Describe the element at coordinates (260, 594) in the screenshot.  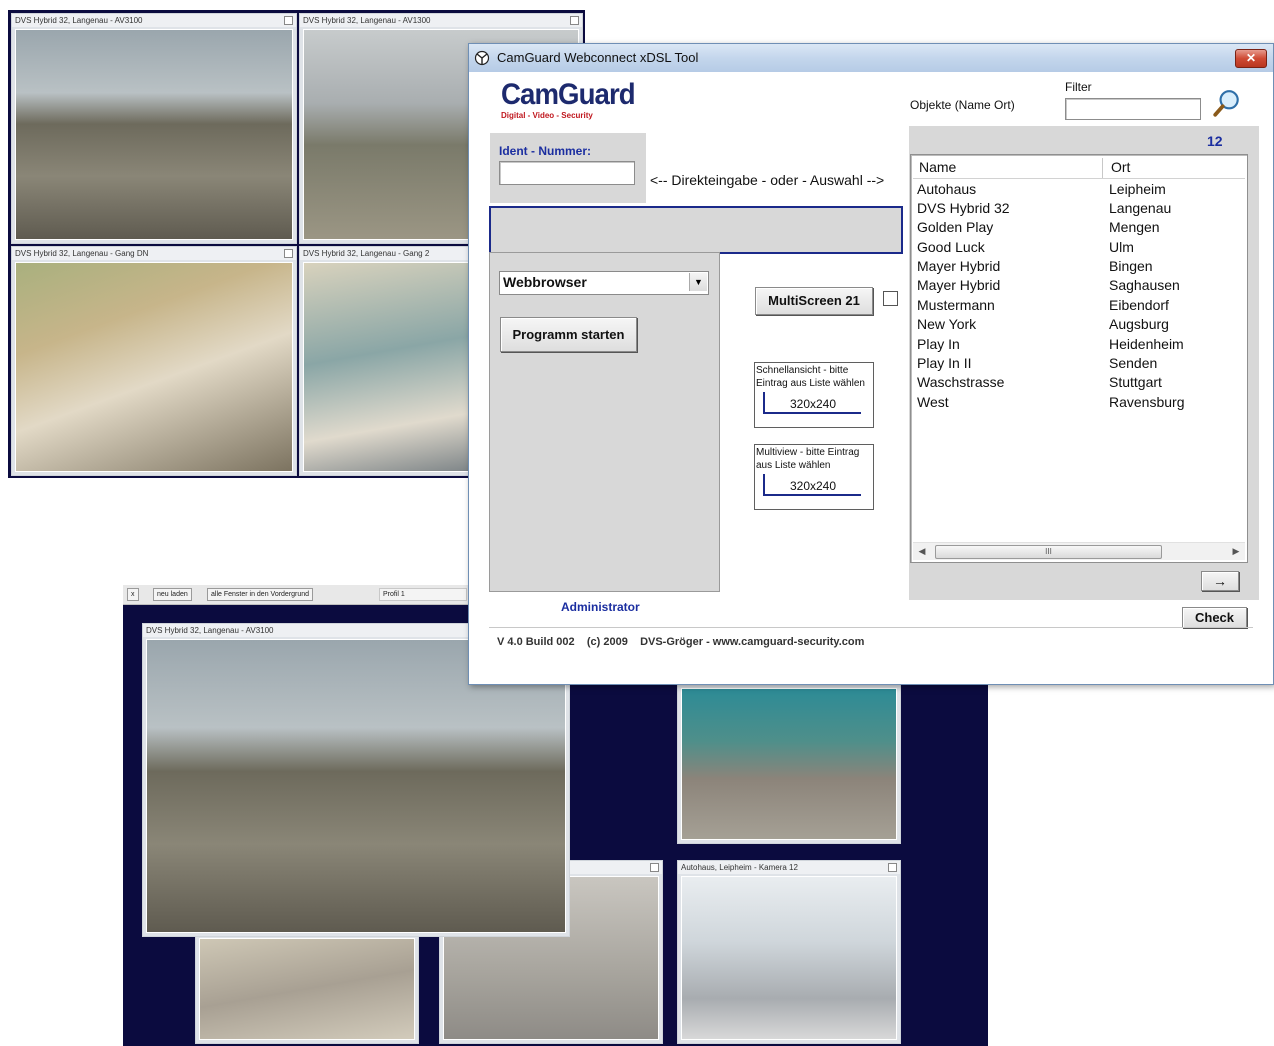
I see `bring-to-front-button: alle Fenster in den Vordergrund` at that location.